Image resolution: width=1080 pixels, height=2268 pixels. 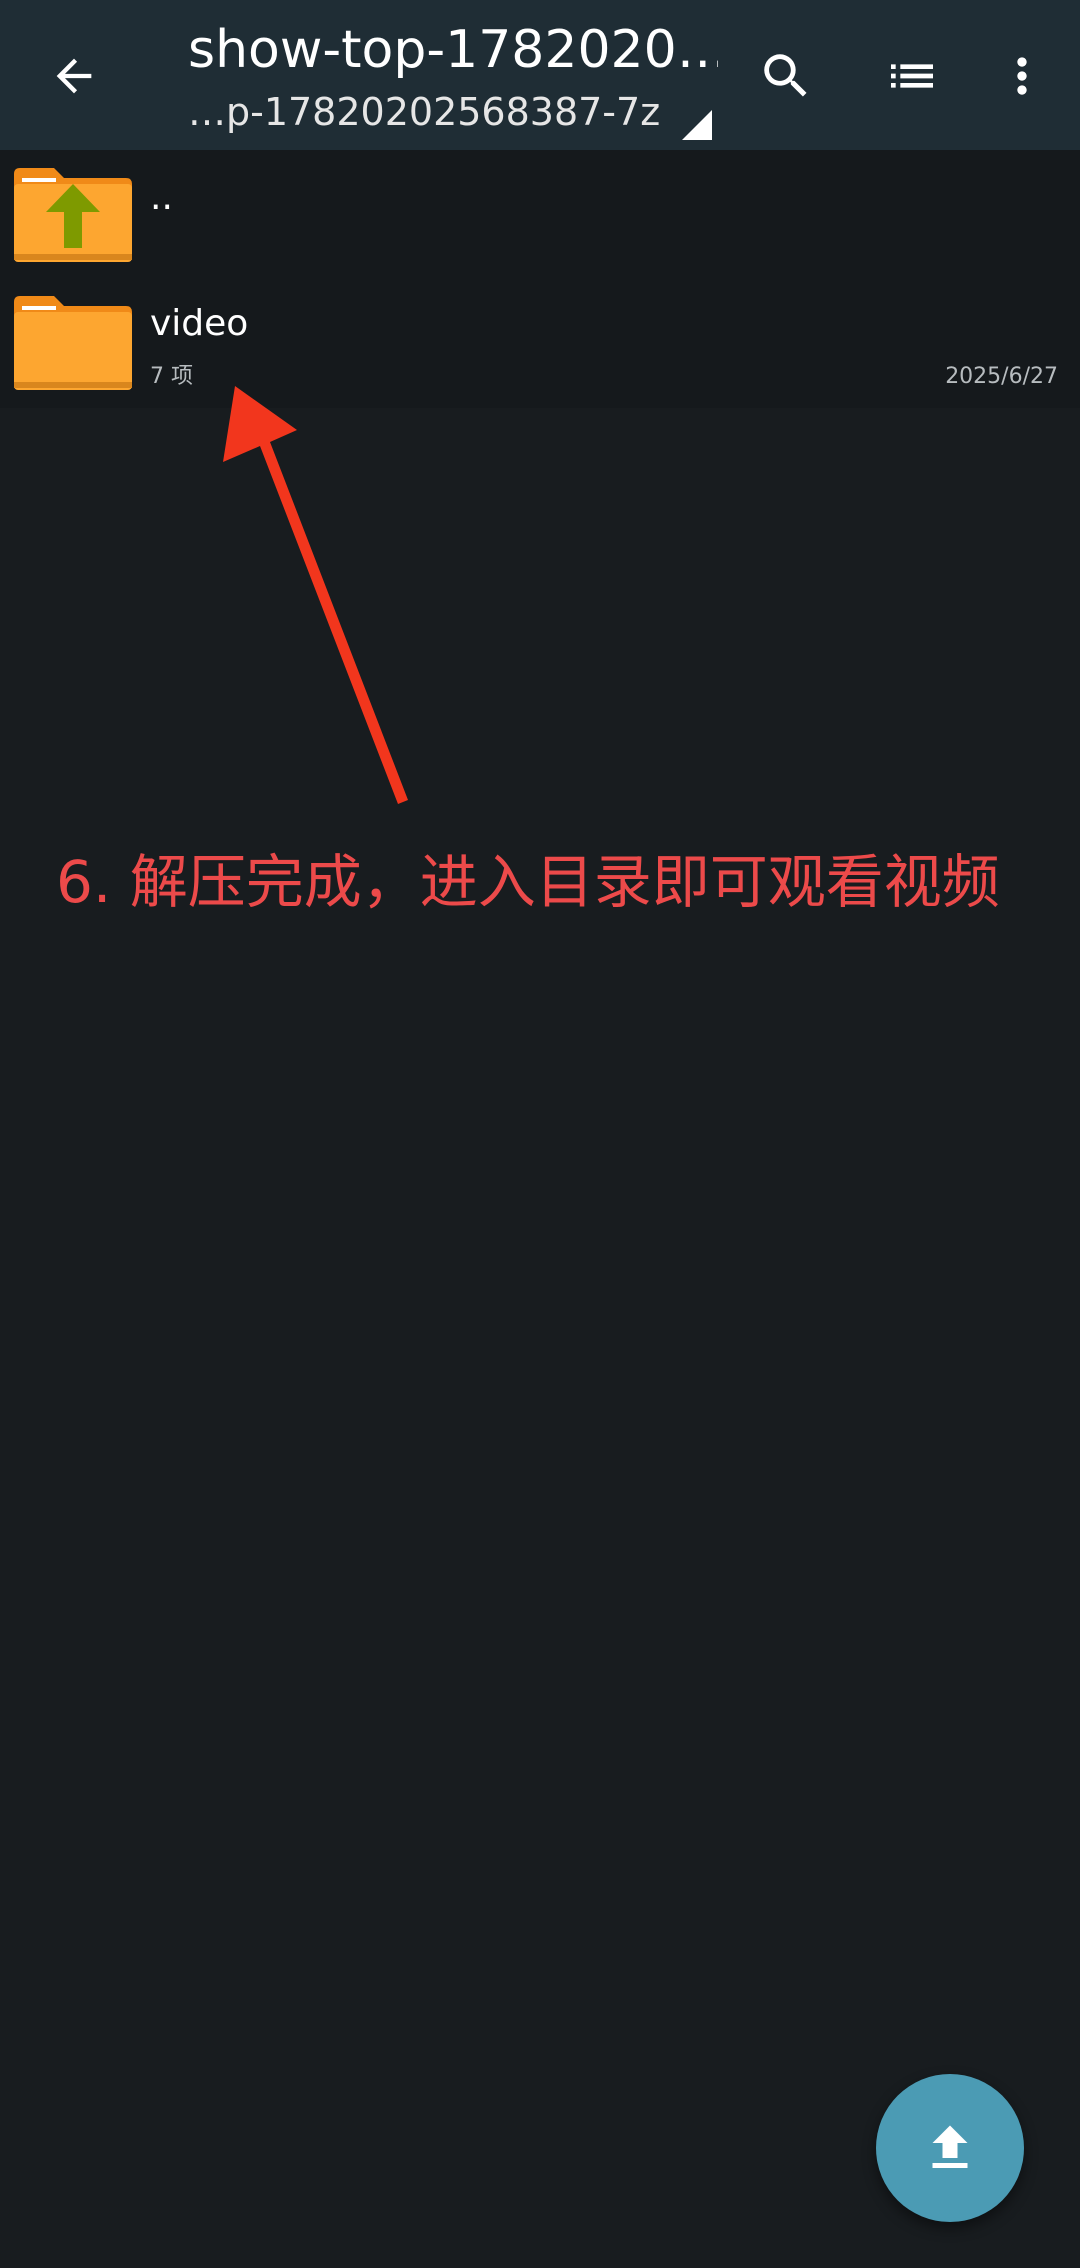 I want to click on annotation-text: 6. 解压完成，进入目录即可观看视频, so click(x=528, y=882).